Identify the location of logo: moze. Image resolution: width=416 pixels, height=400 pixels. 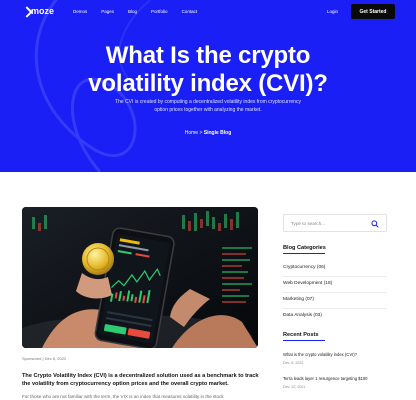
(38, 11).